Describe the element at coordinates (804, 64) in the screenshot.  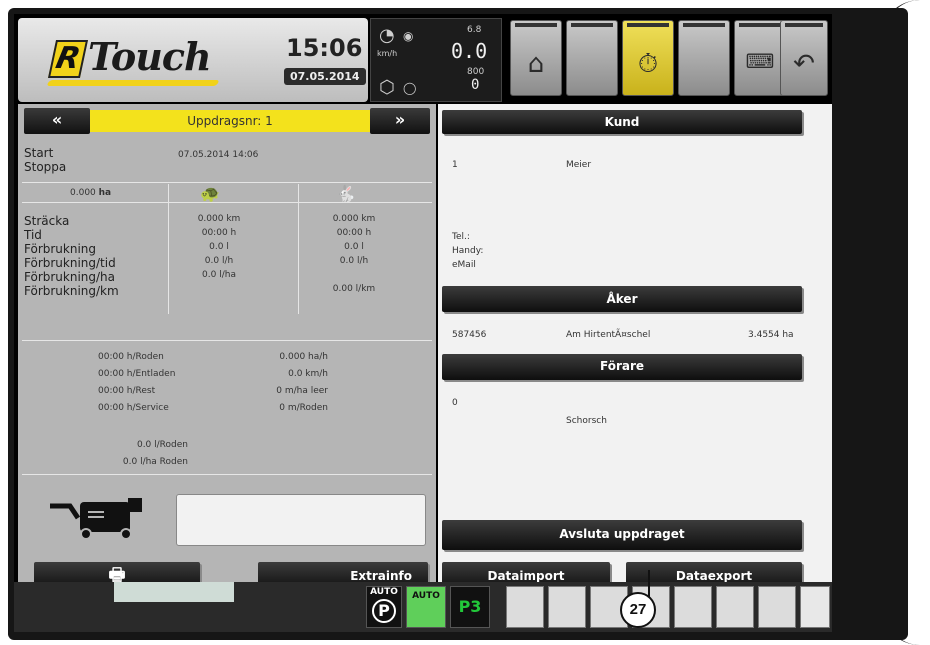
I see `back-arrow-icon: ↶` at that location.